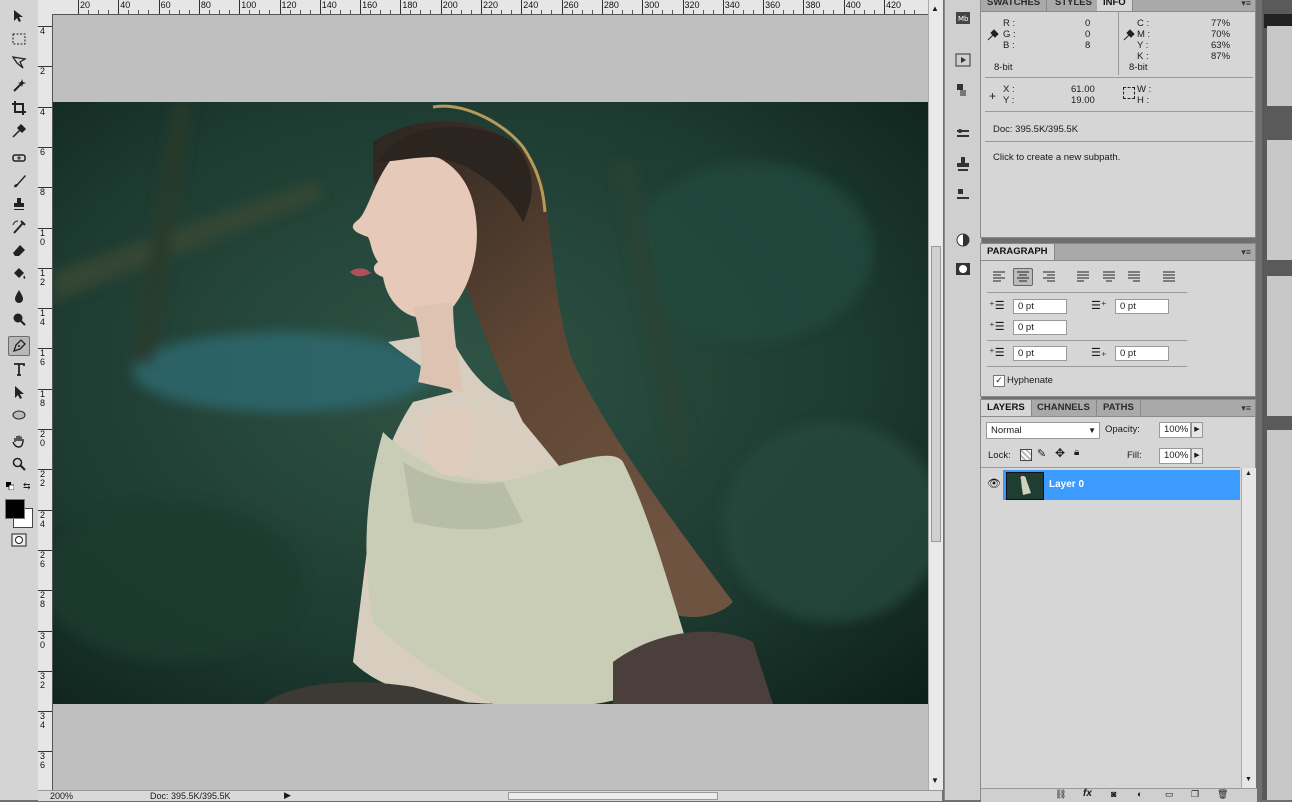  Describe the element at coordinates (611, 5) in the screenshot. I see `ruler-tick-label: 280` at that location.